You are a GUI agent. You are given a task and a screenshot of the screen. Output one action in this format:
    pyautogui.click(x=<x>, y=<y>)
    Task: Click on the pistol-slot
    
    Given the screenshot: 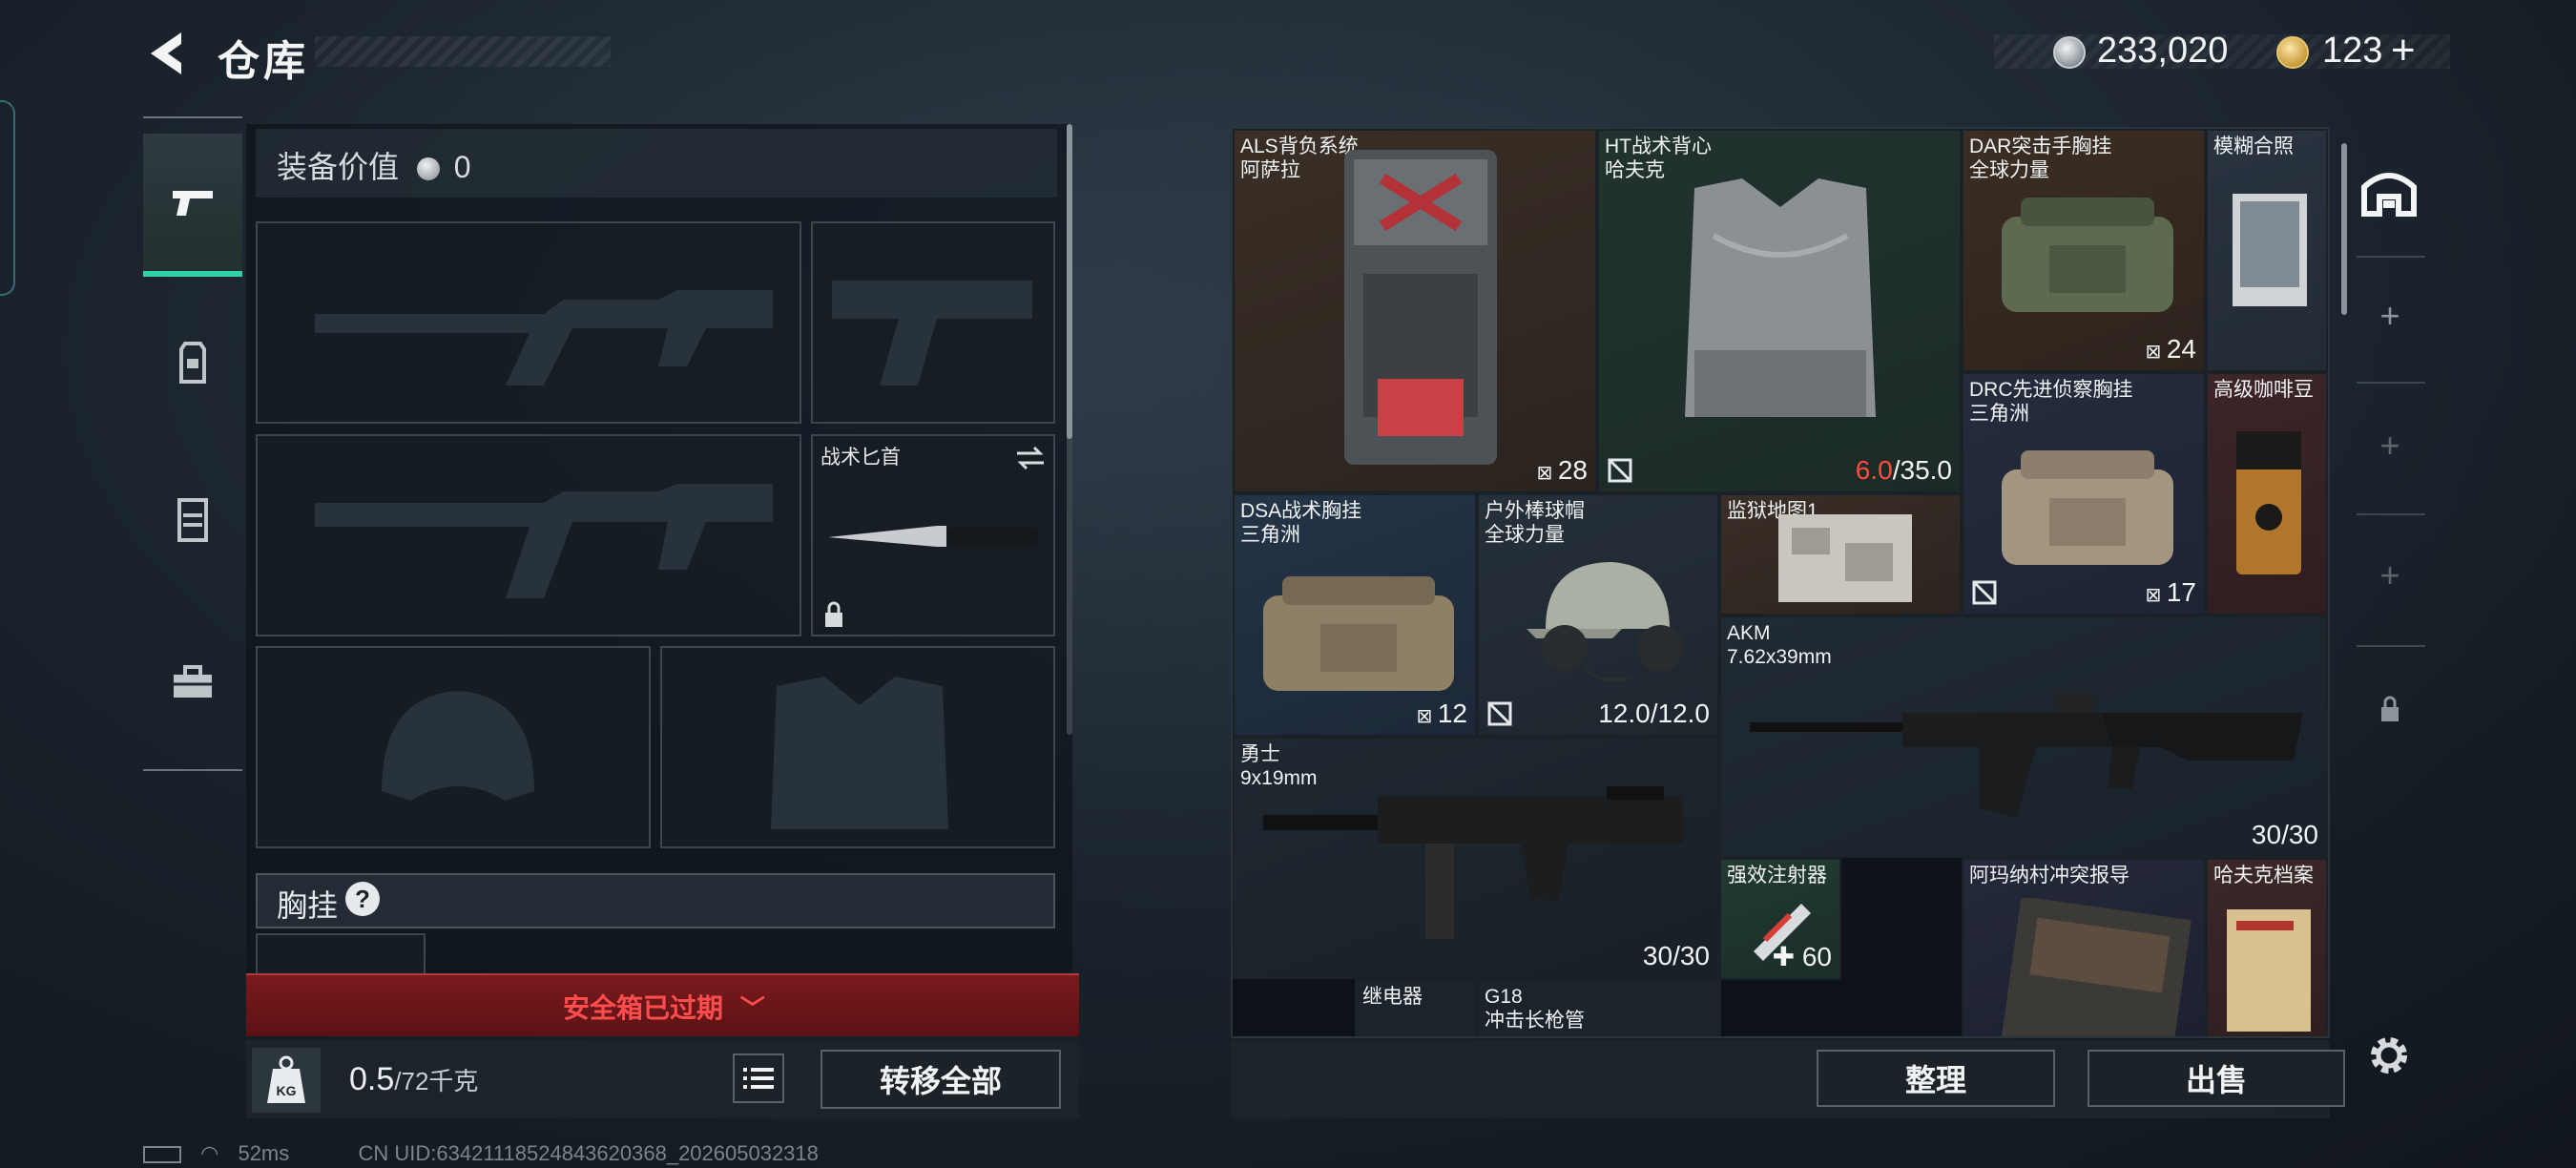 What is the action you would take?
    pyautogui.click(x=933, y=322)
    